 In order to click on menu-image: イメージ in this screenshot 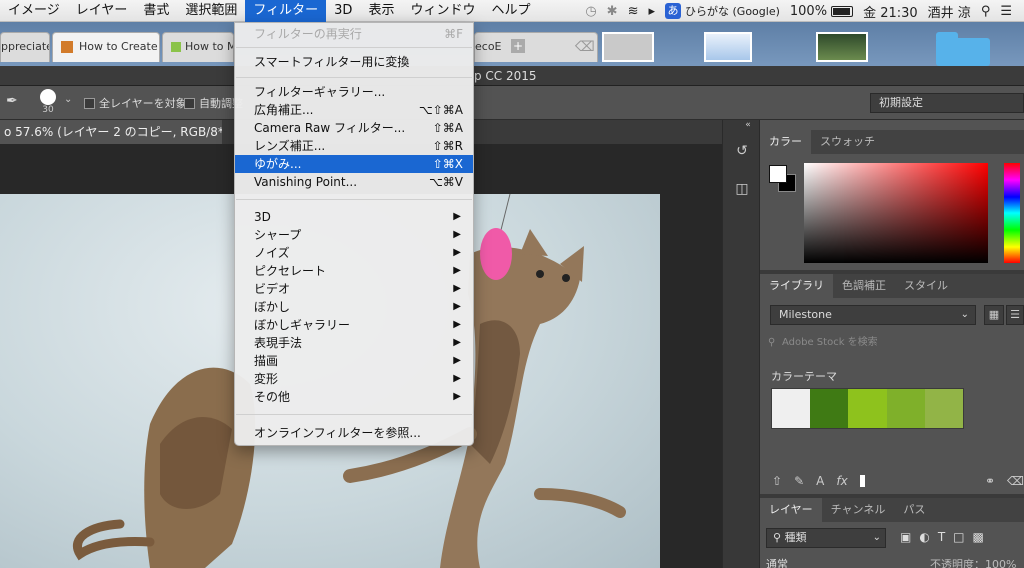, I will do `click(34, 11)`.